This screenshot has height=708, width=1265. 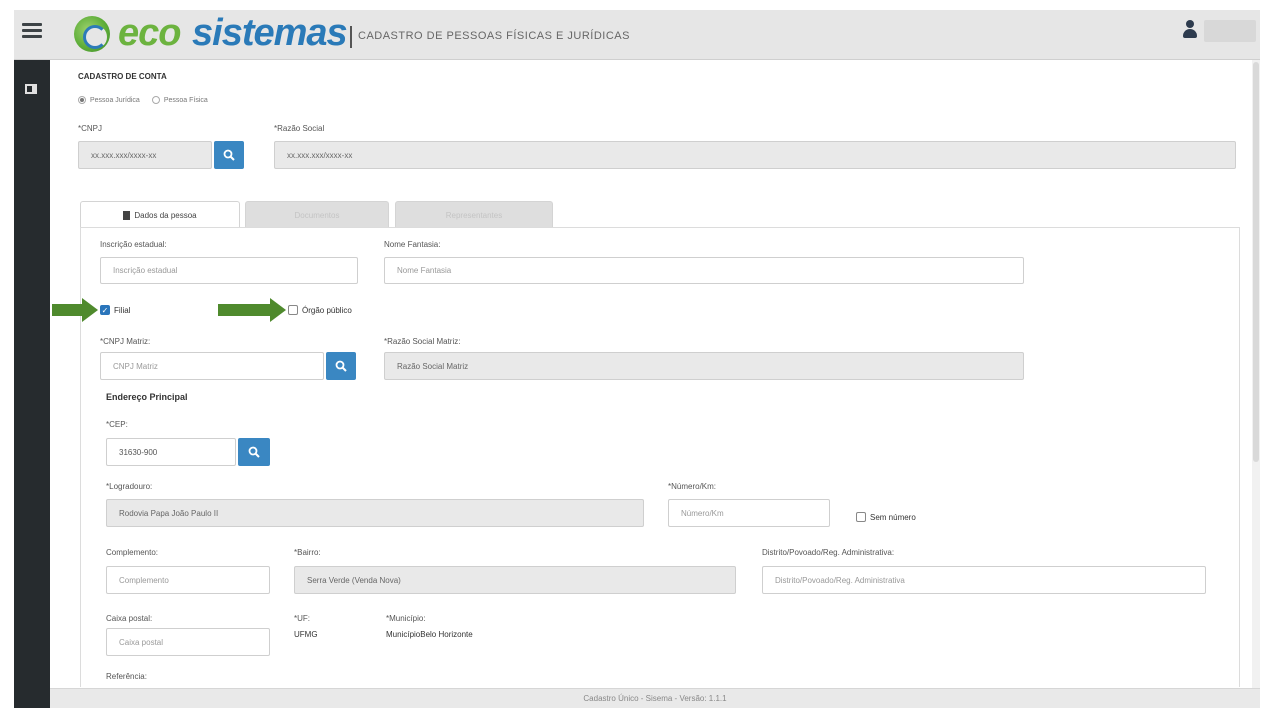 What do you see at coordinates (327, 310) in the screenshot?
I see `orgao-publico-label: Órgão público` at bounding box center [327, 310].